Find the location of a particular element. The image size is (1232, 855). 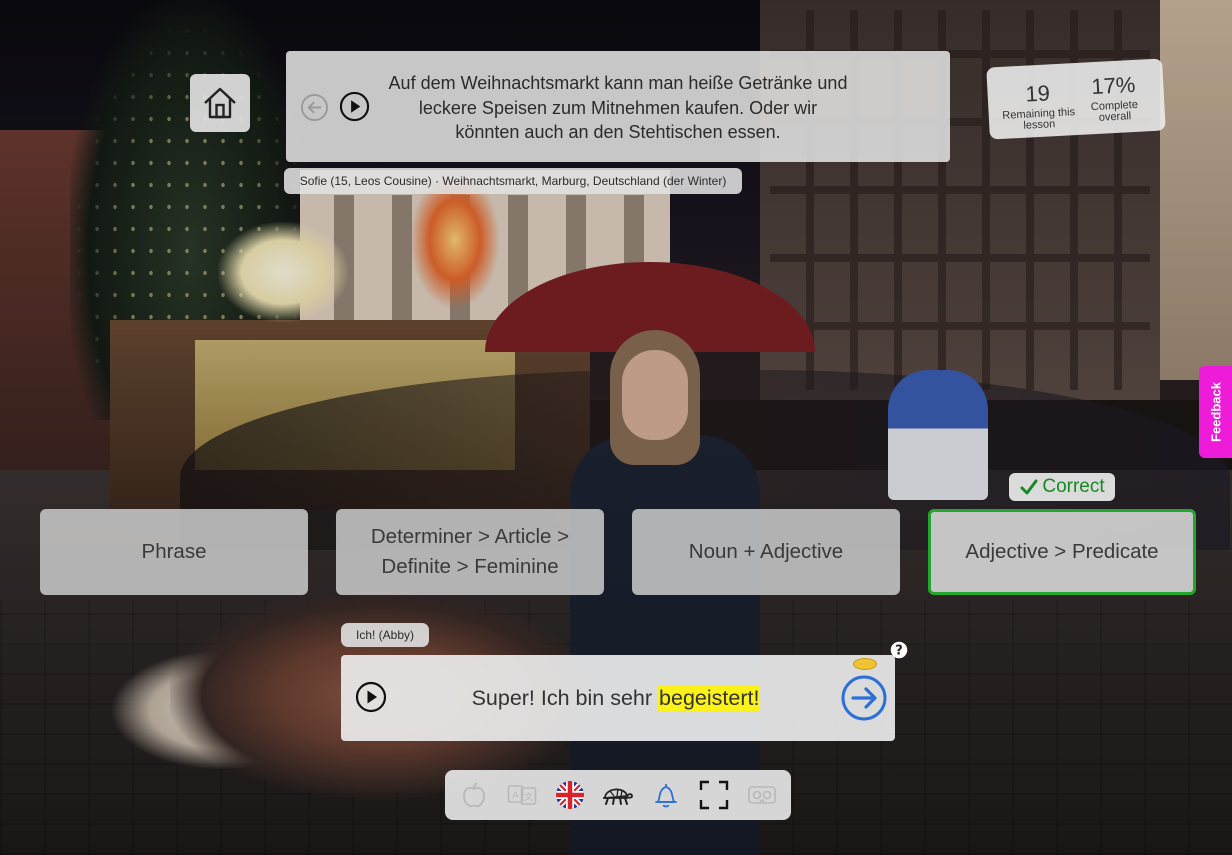

svg-text: A is located at coordinates (515, 796).